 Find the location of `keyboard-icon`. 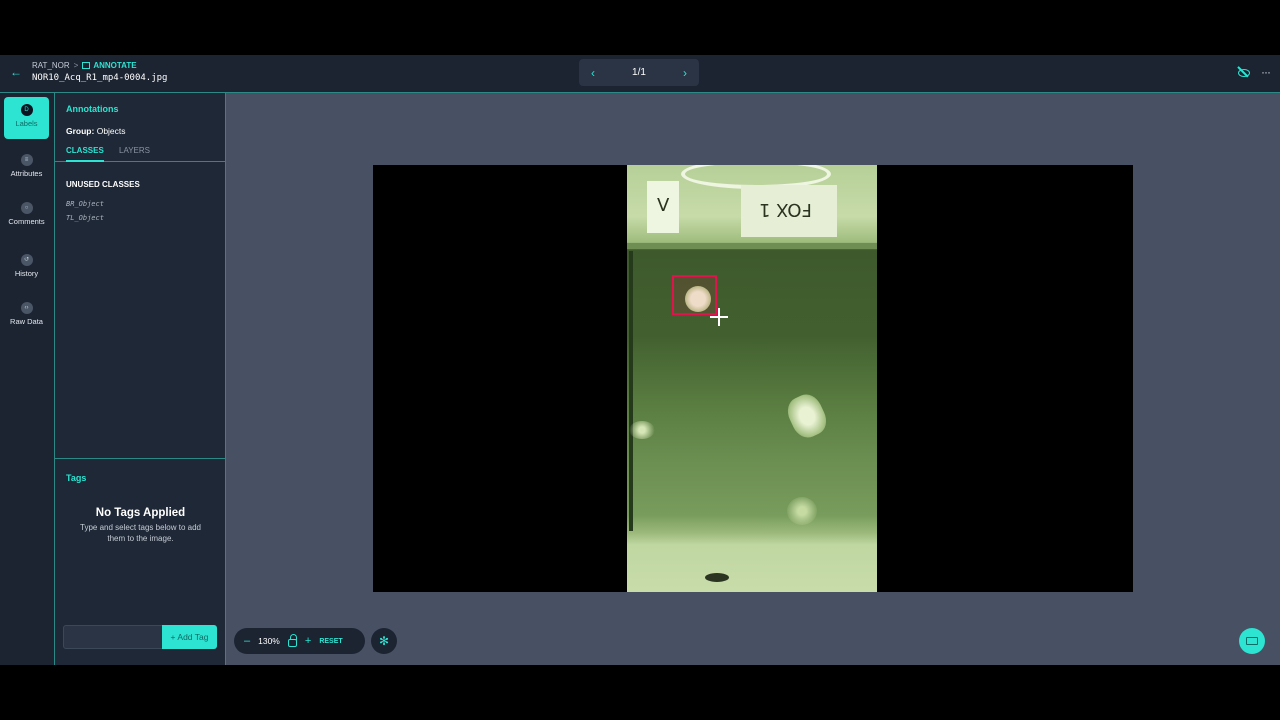

keyboard-icon is located at coordinates (1252, 641).